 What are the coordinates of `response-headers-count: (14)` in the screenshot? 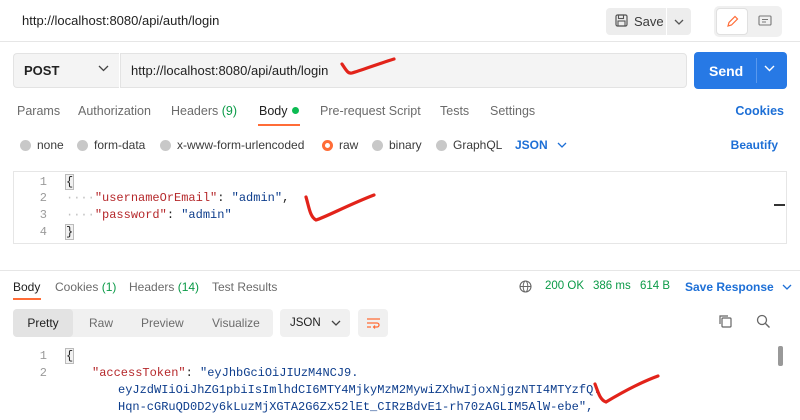 It's located at (188, 287).